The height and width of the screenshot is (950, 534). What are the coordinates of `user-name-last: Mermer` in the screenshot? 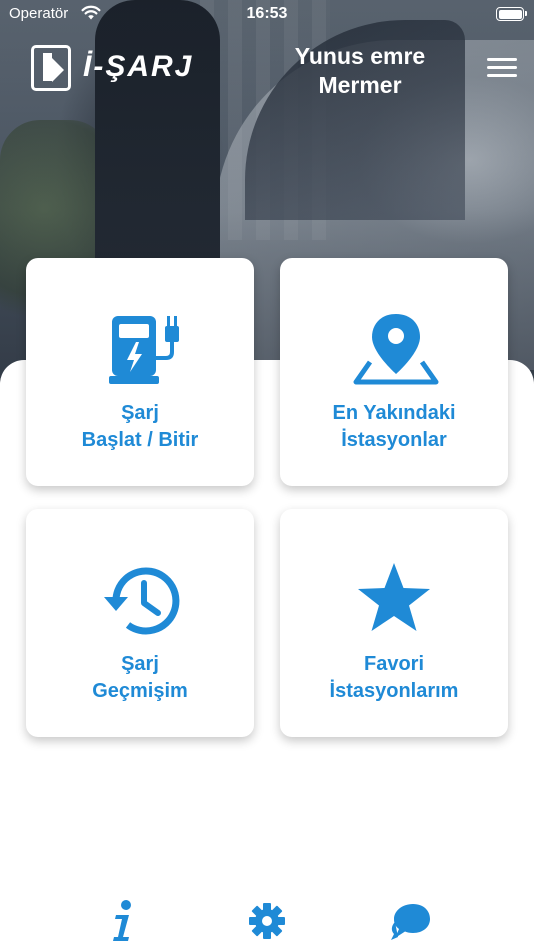 It's located at (360, 85).